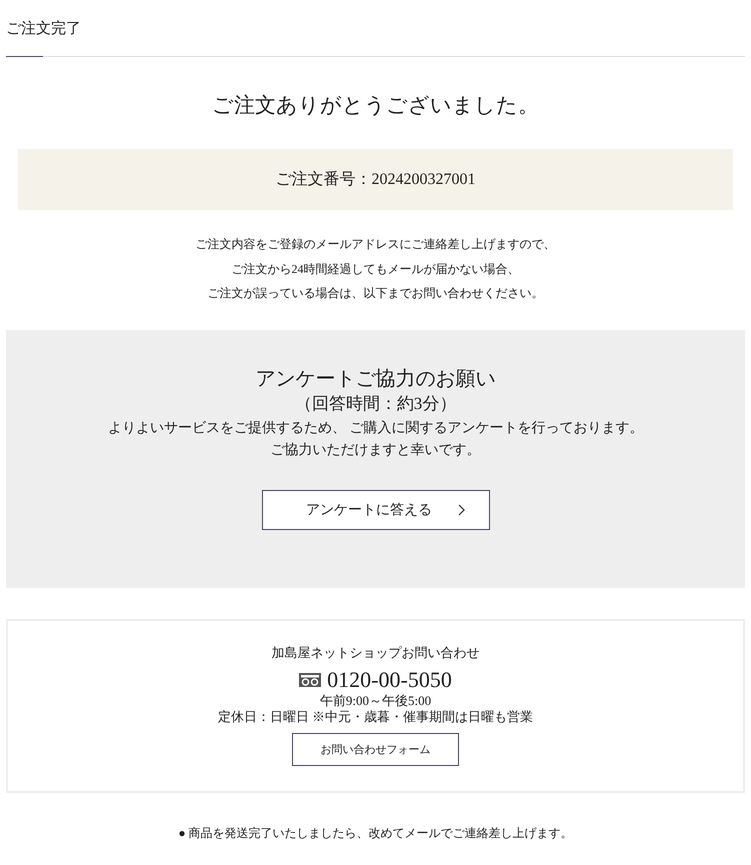  I want to click on business-hours: 午前9:00～午後5:00, so click(376, 700).